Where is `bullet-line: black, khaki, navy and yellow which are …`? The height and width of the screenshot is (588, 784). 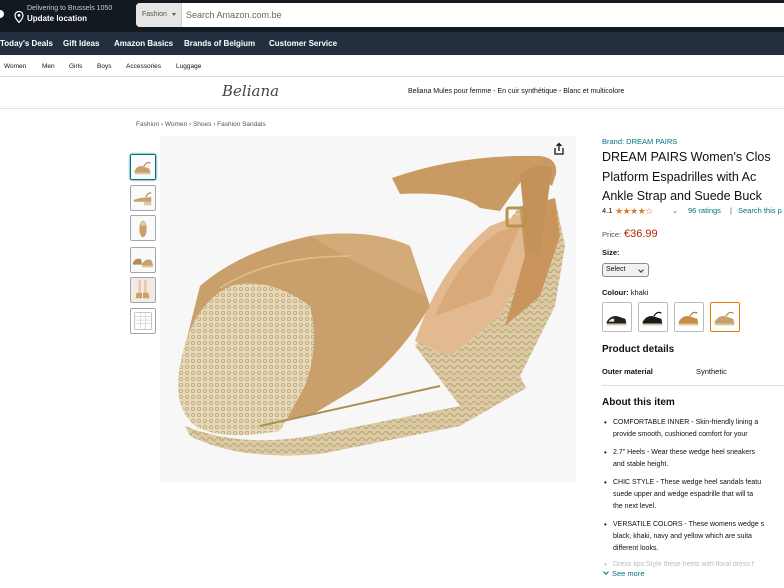 bullet-line: black, khaki, navy and yellow which are … is located at coordinates (682, 536).